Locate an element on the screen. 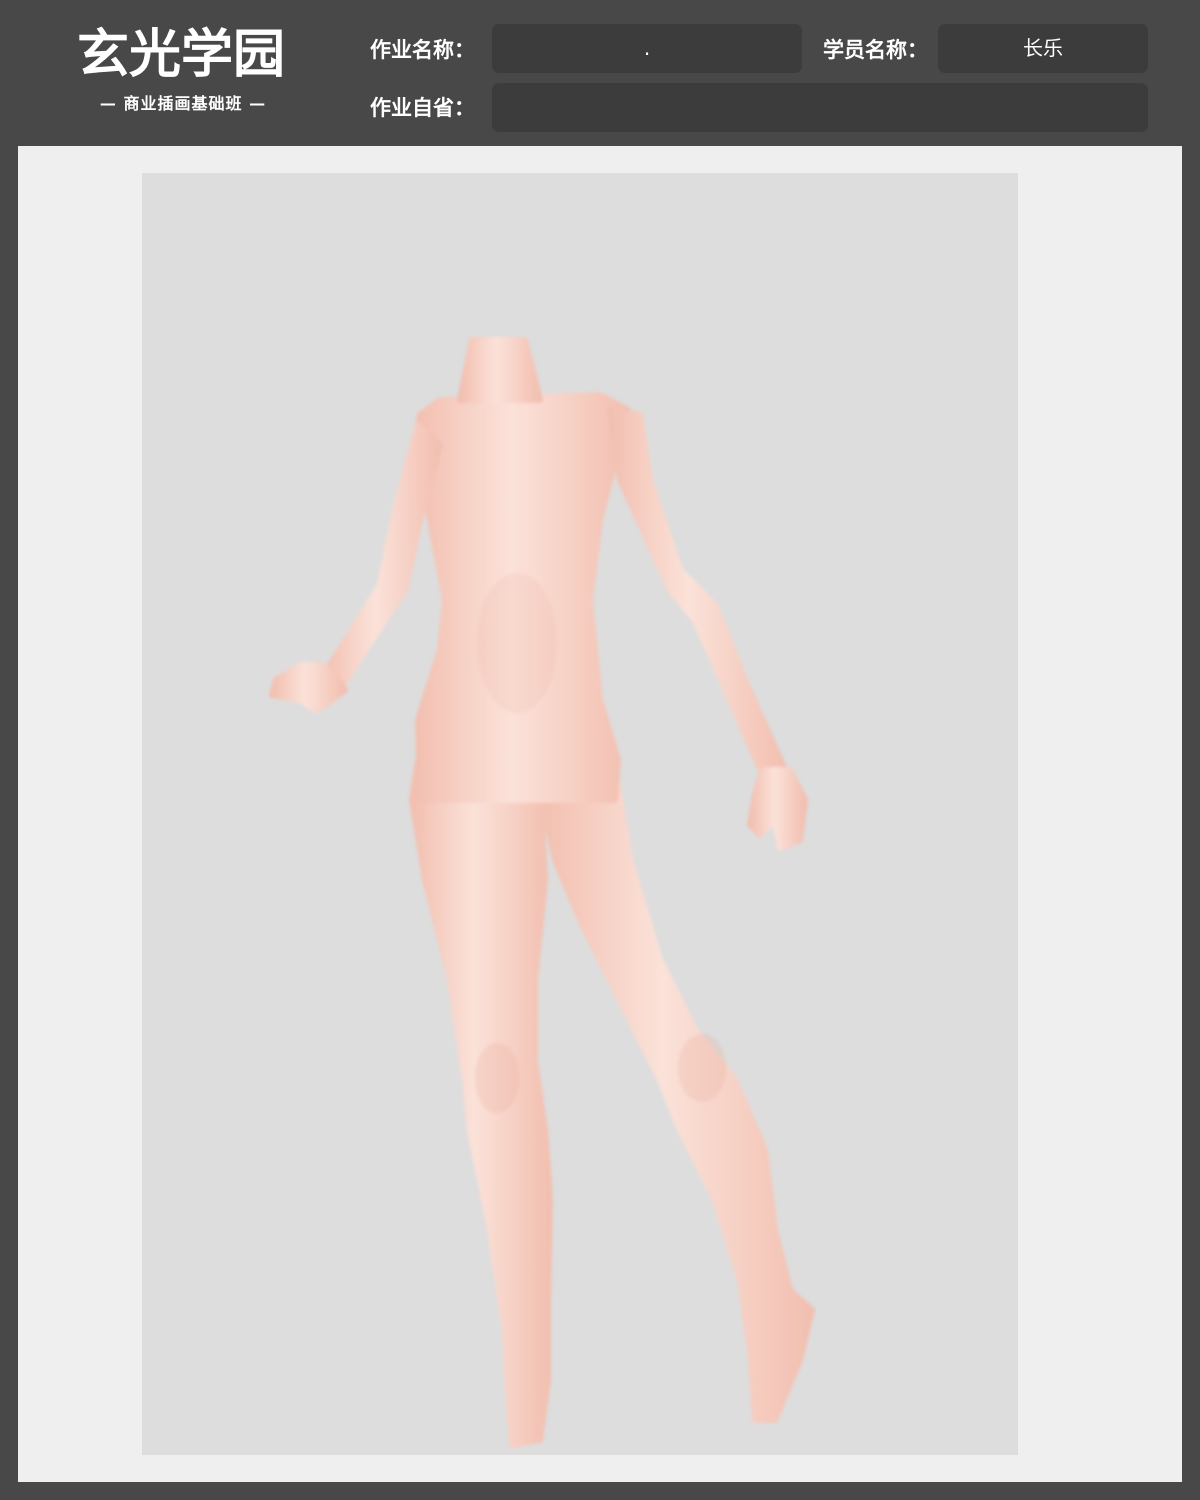 The height and width of the screenshot is (1500, 1200). figure-left-leg is located at coordinates (481, 1102).